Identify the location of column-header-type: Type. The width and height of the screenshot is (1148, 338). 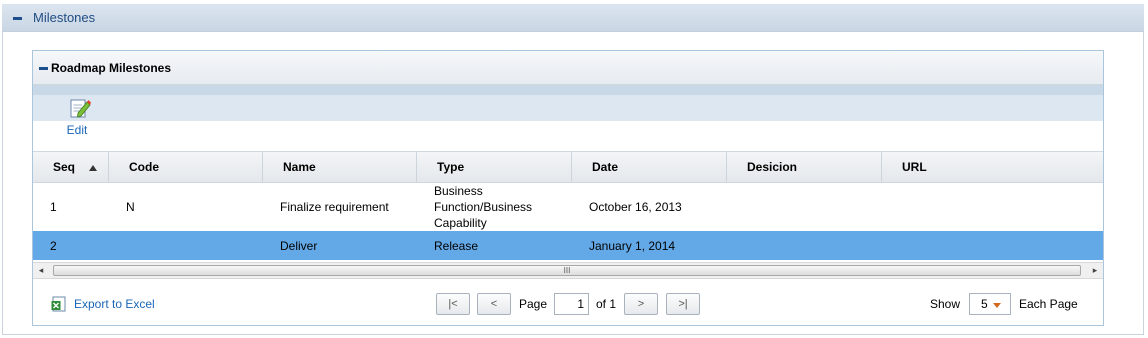
(494, 167).